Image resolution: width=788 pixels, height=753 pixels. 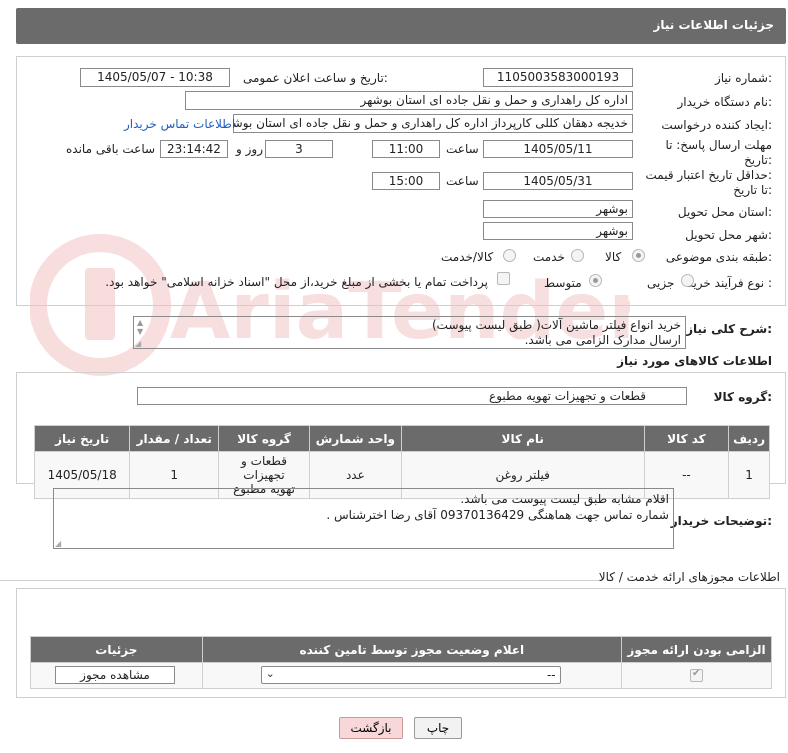 I want to click on col-code: کد کالا, so click(x=686, y=438).